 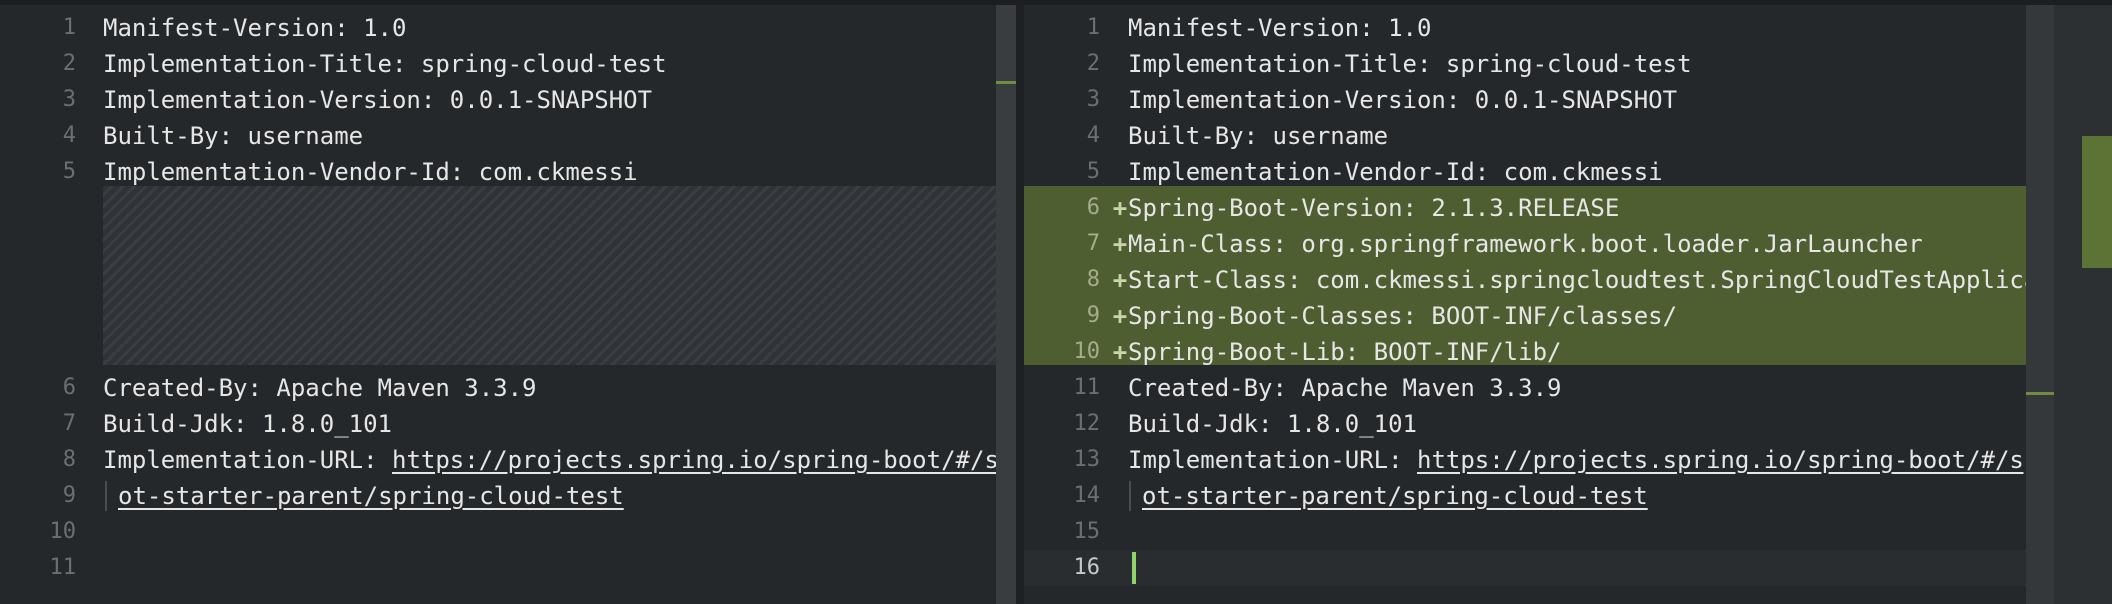 I want to click on code-line: 6 Created-By: Apache Maven 3.3.9, so click(x=498, y=388).